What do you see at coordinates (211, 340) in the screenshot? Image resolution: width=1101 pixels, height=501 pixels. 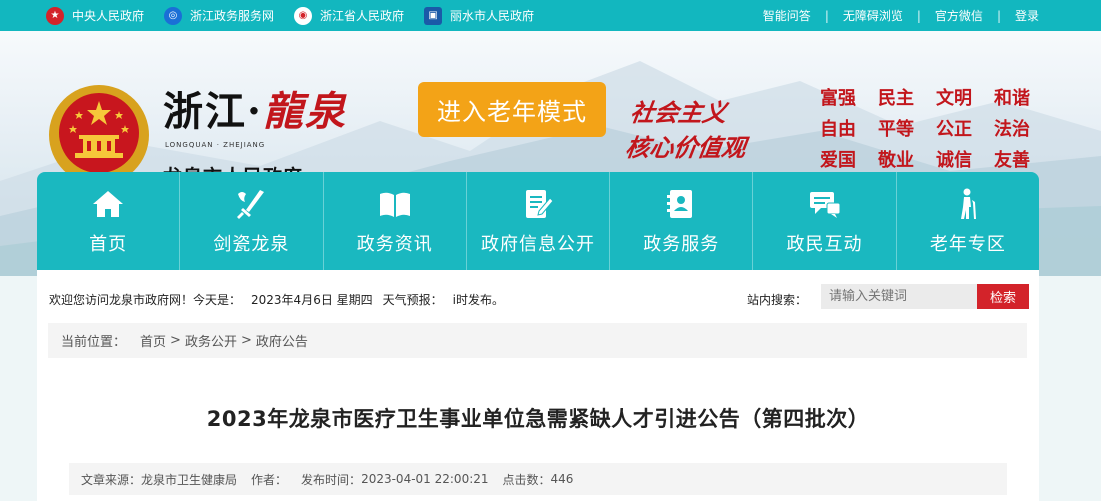 I see `breadcrumb-gov-affairs: 政务公开` at bounding box center [211, 340].